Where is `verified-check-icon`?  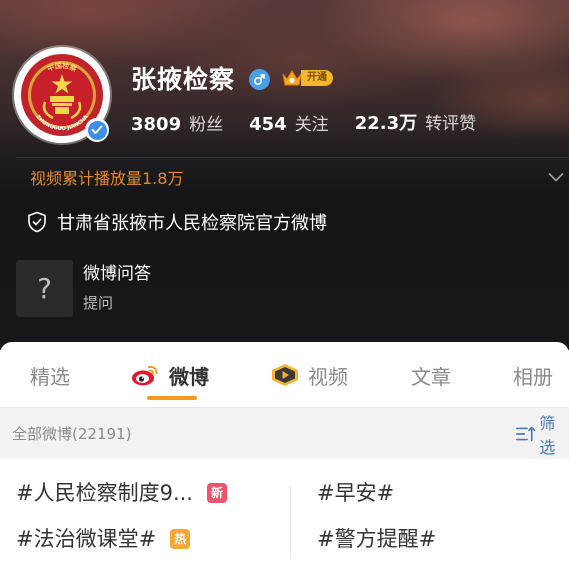 verified-check-icon is located at coordinates (97, 130).